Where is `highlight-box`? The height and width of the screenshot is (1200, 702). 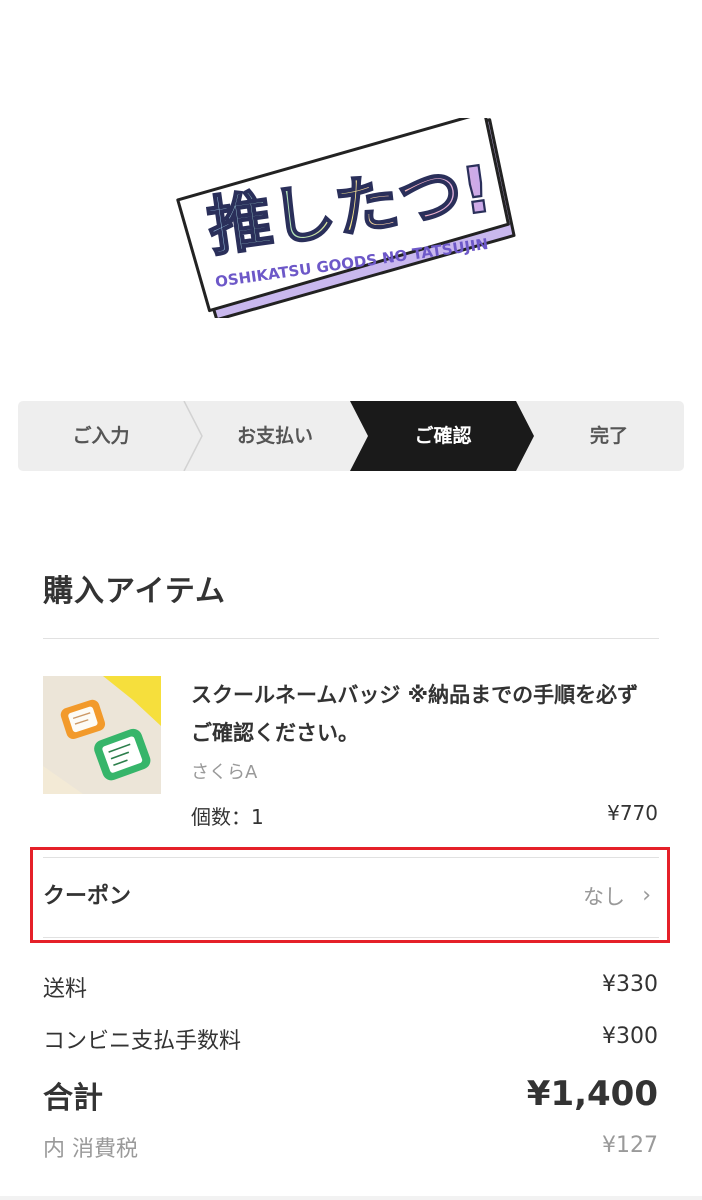 highlight-box is located at coordinates (350, 895).